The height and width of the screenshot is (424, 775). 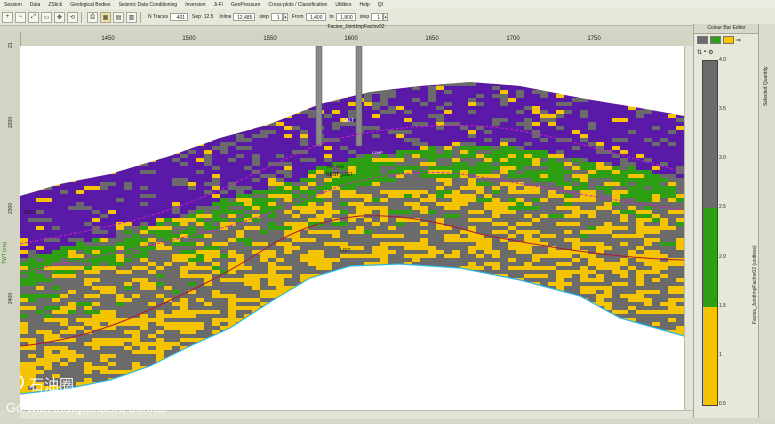 What do you see at coordinates (377, 17) in the screenshot?
I see `trace-step-input: 1` at bounding box center [377, 17].